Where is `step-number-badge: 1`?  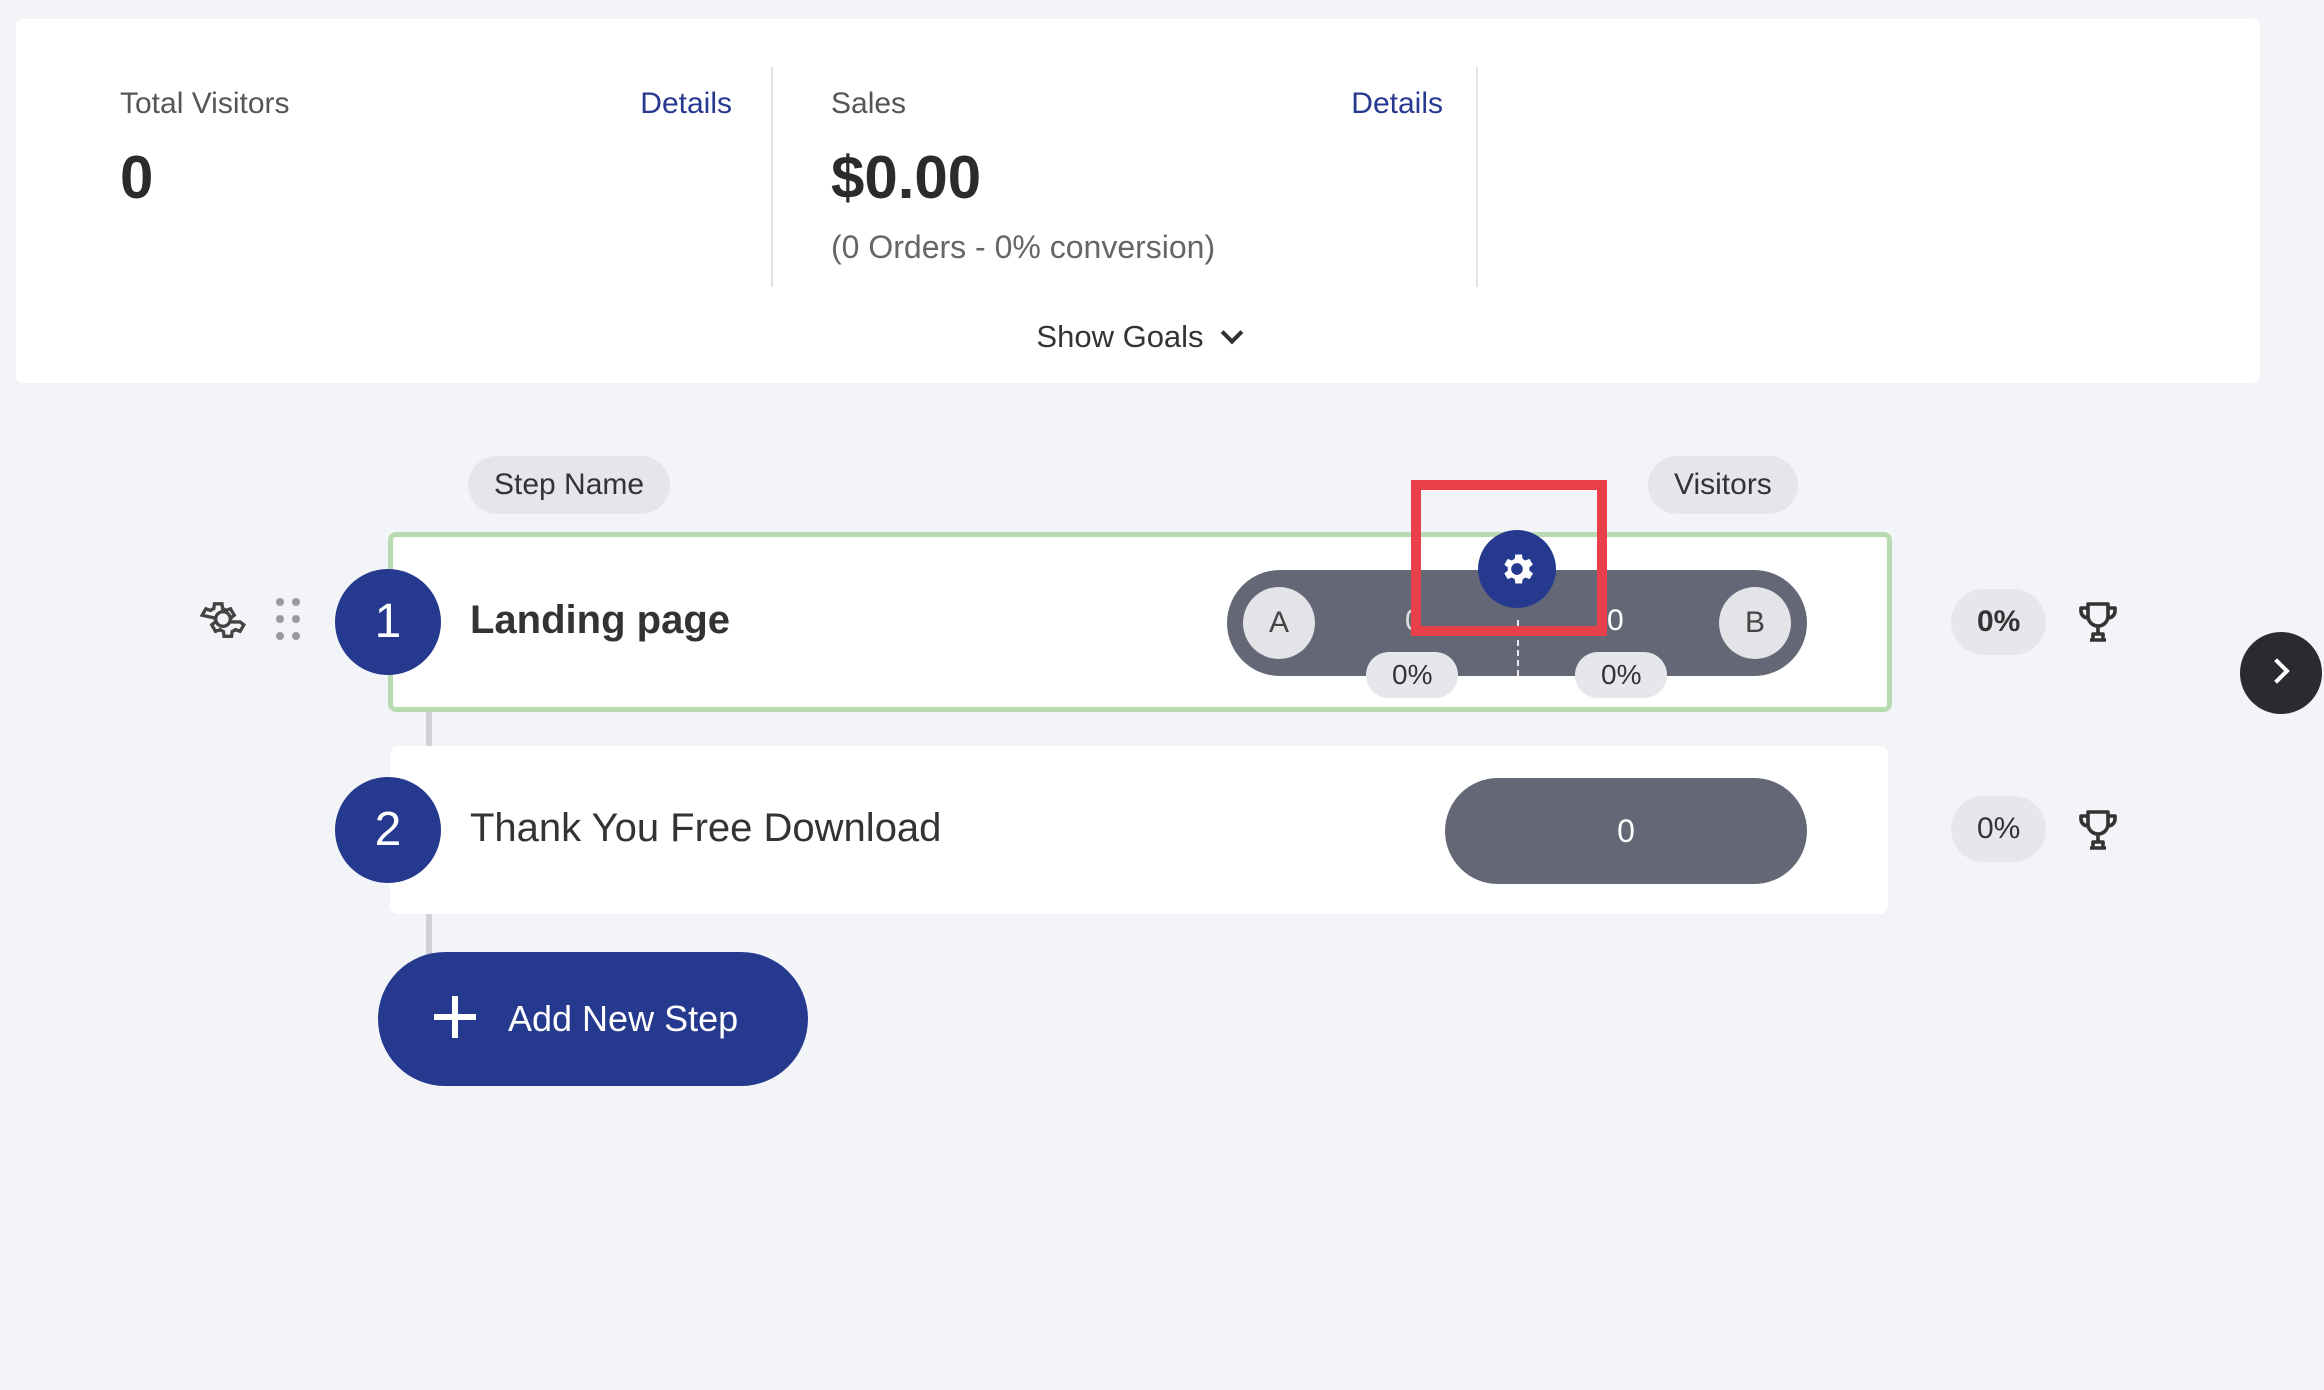
step-number-badge: 1 is located at coordinates (388, 622).